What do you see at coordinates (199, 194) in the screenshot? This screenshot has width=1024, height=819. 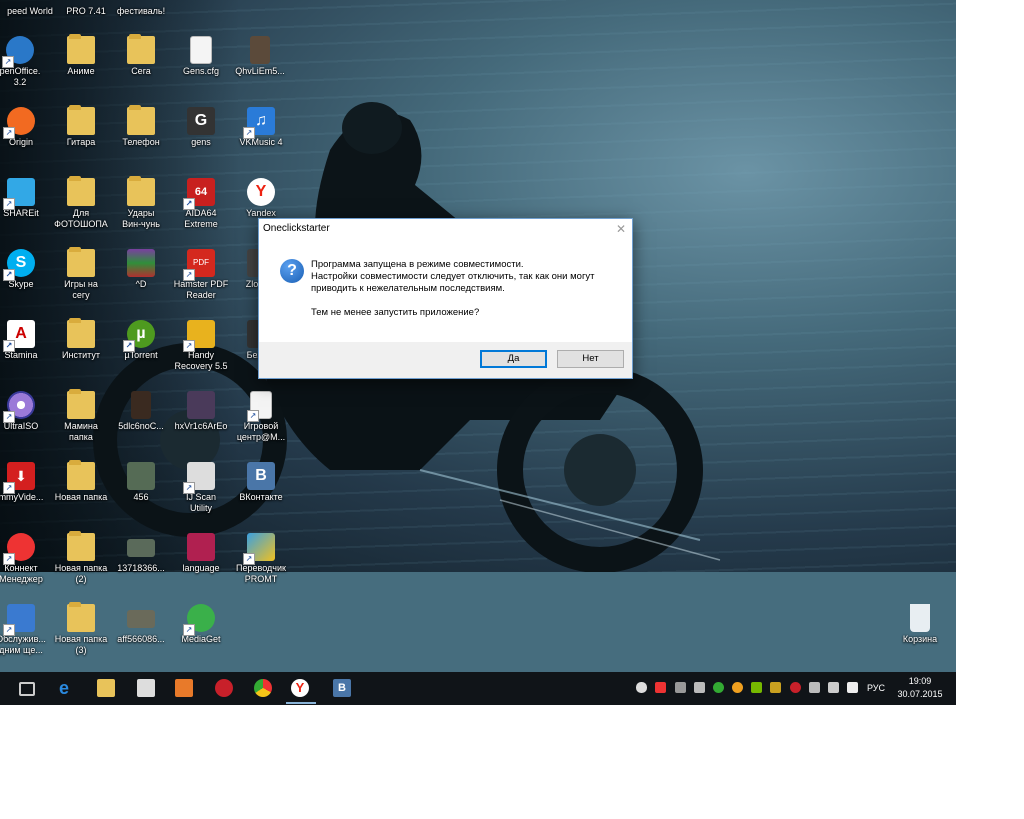 I see `aida64-icon: 64` at bounding box center [199, 194].